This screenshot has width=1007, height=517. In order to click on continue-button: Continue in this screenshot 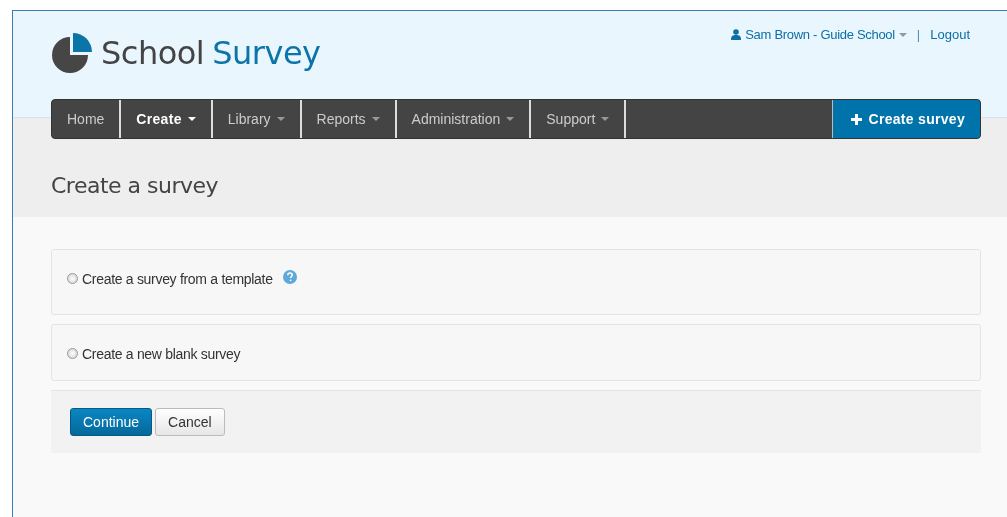, I will do `click(111, 422)`.